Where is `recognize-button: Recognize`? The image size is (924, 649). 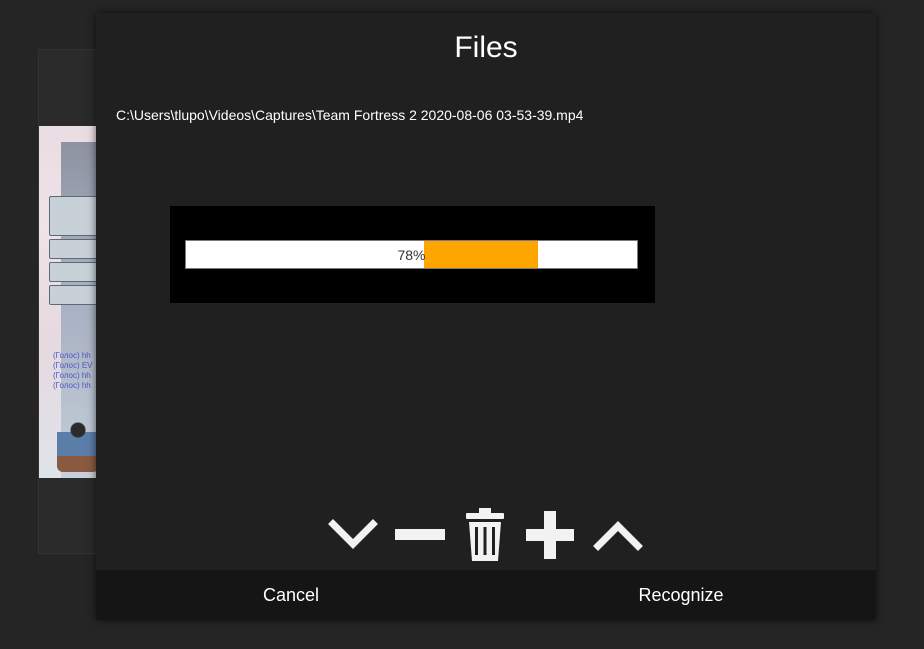 recognize-button: Recognize is located at coordinates (681, 595).